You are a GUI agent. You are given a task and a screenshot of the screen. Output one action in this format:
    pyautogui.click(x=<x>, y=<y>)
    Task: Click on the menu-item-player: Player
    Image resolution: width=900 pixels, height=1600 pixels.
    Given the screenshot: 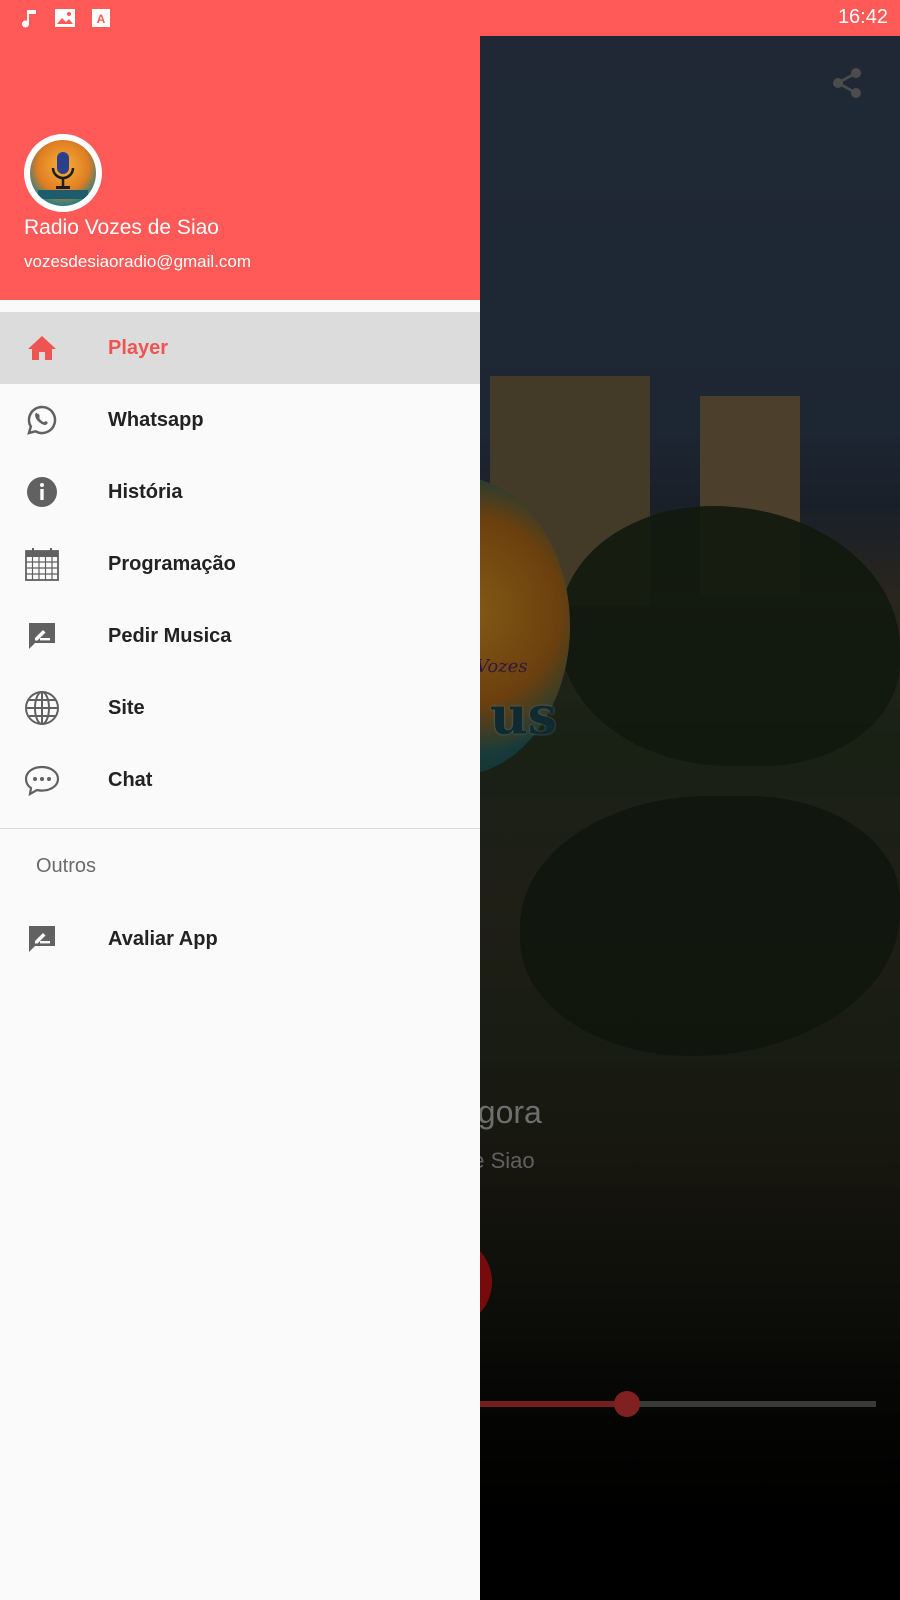 What is the action you would take?
    pyautogui.click(x=240, y=348)
    